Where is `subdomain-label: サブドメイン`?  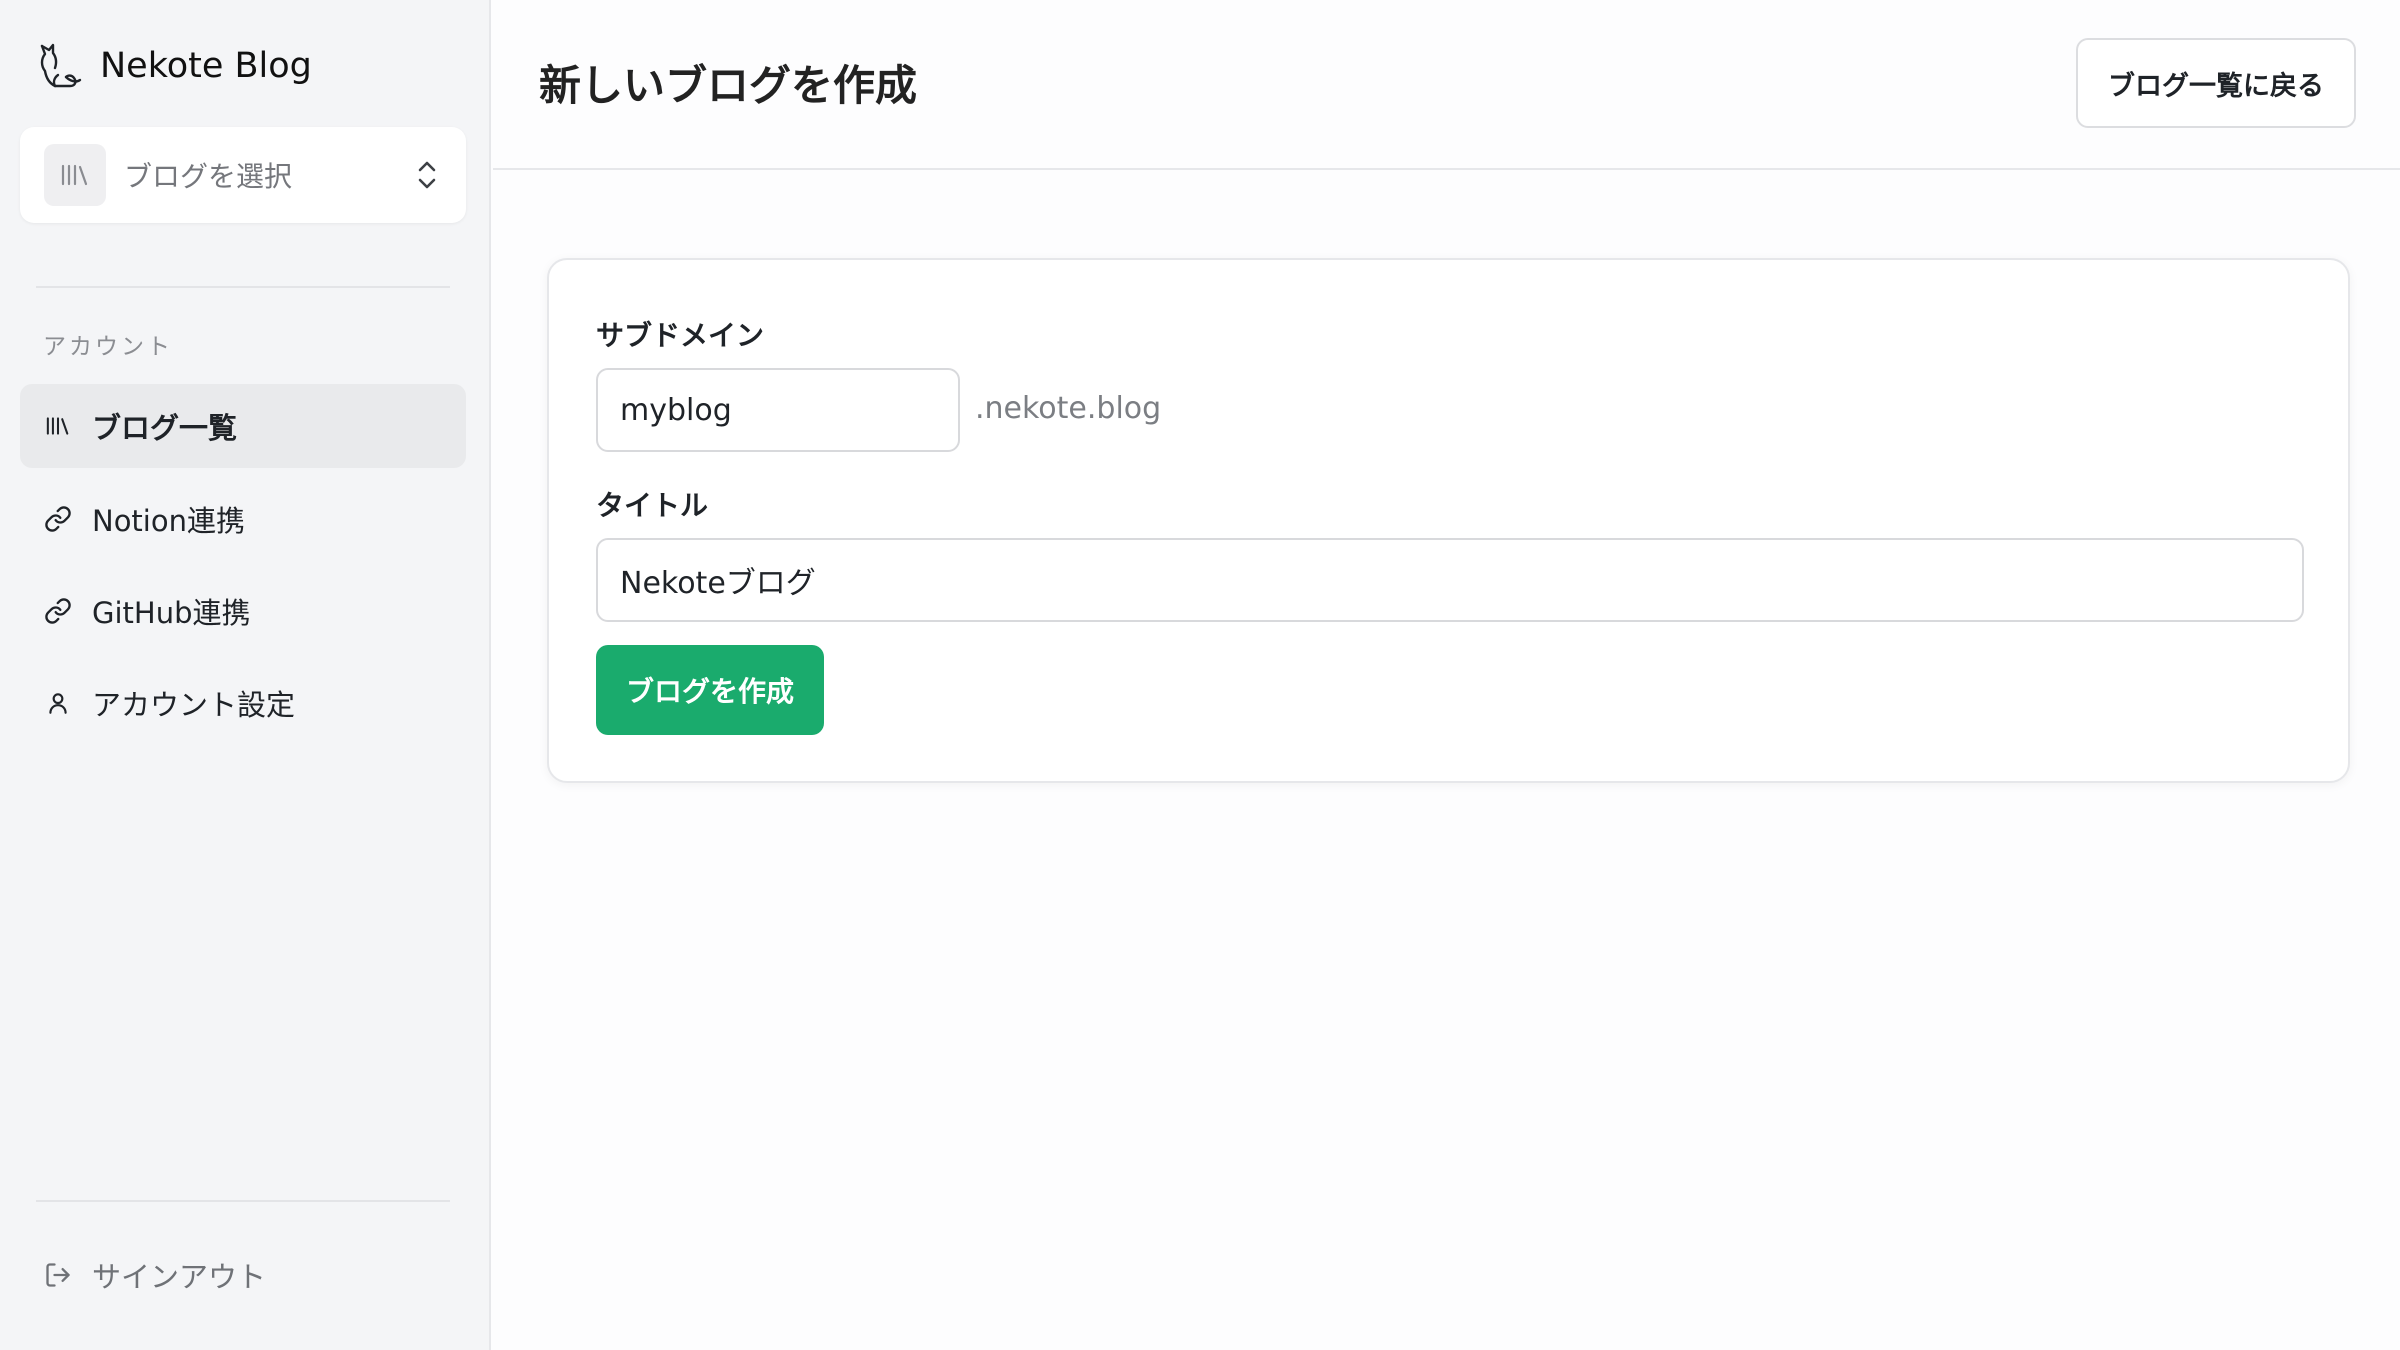 subdomain-label: サブドメイン is located at coordinates (680, 335).